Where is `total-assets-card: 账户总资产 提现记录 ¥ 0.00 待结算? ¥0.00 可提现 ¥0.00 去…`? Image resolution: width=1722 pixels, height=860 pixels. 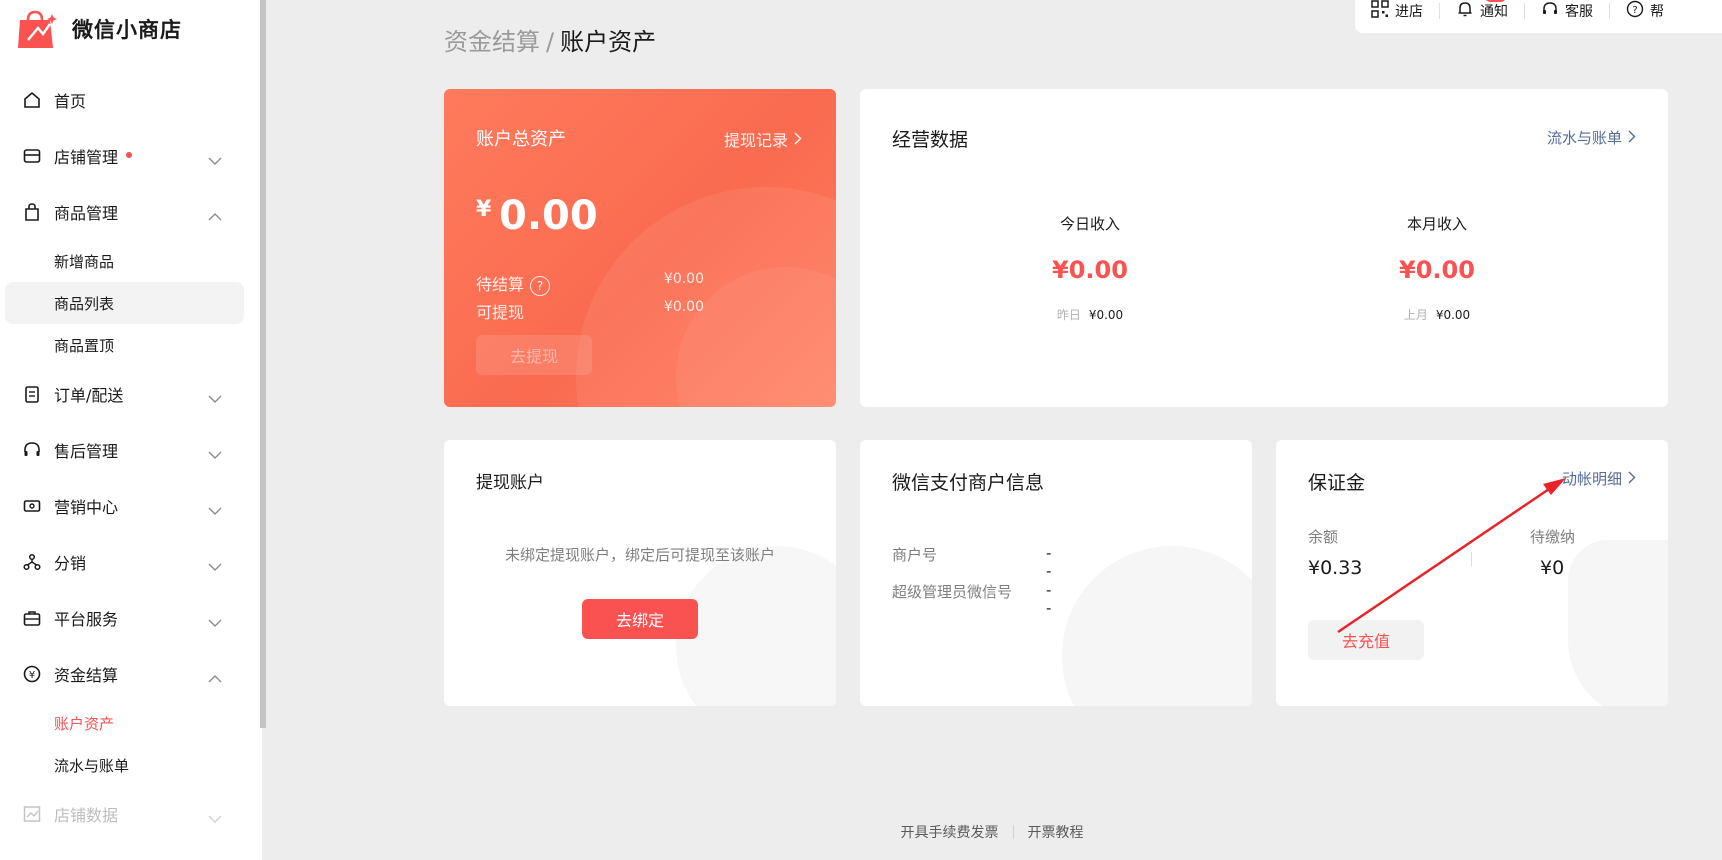 total-assets-card: 账户总资产 提现记录 ¥ 0.00 待结算? ¥0.00 可提现 ¥0.00 去… is located at coordinates (640, 248).